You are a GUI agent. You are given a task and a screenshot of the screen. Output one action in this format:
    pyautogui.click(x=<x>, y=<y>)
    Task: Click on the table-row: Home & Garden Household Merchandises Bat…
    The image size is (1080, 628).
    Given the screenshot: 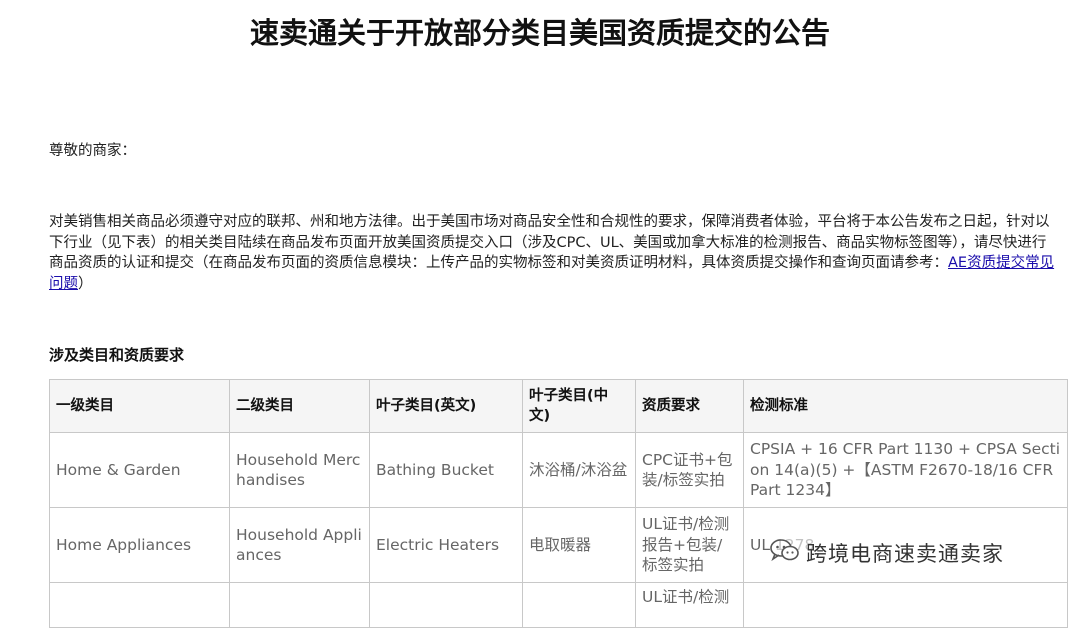 What is the action you would take?
    pyautogui.click(x=558, y=470)
    